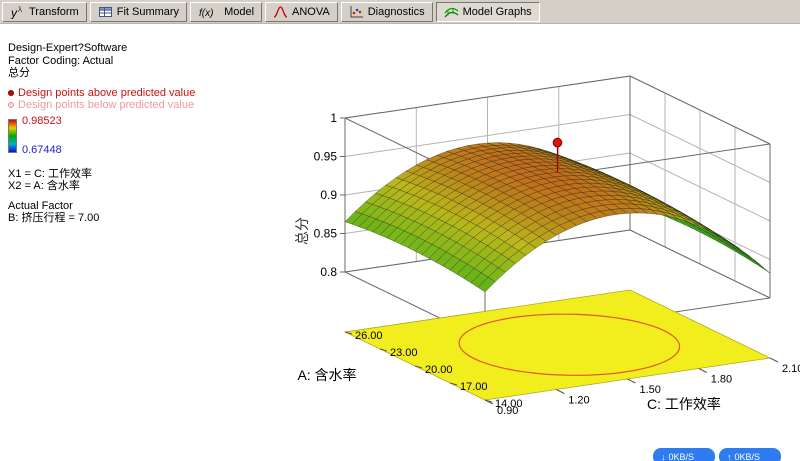  What do you see at coordinates (474, 387) in the screenshot?
I see `svg-text: 17.00` at bounding box center [474, 387].